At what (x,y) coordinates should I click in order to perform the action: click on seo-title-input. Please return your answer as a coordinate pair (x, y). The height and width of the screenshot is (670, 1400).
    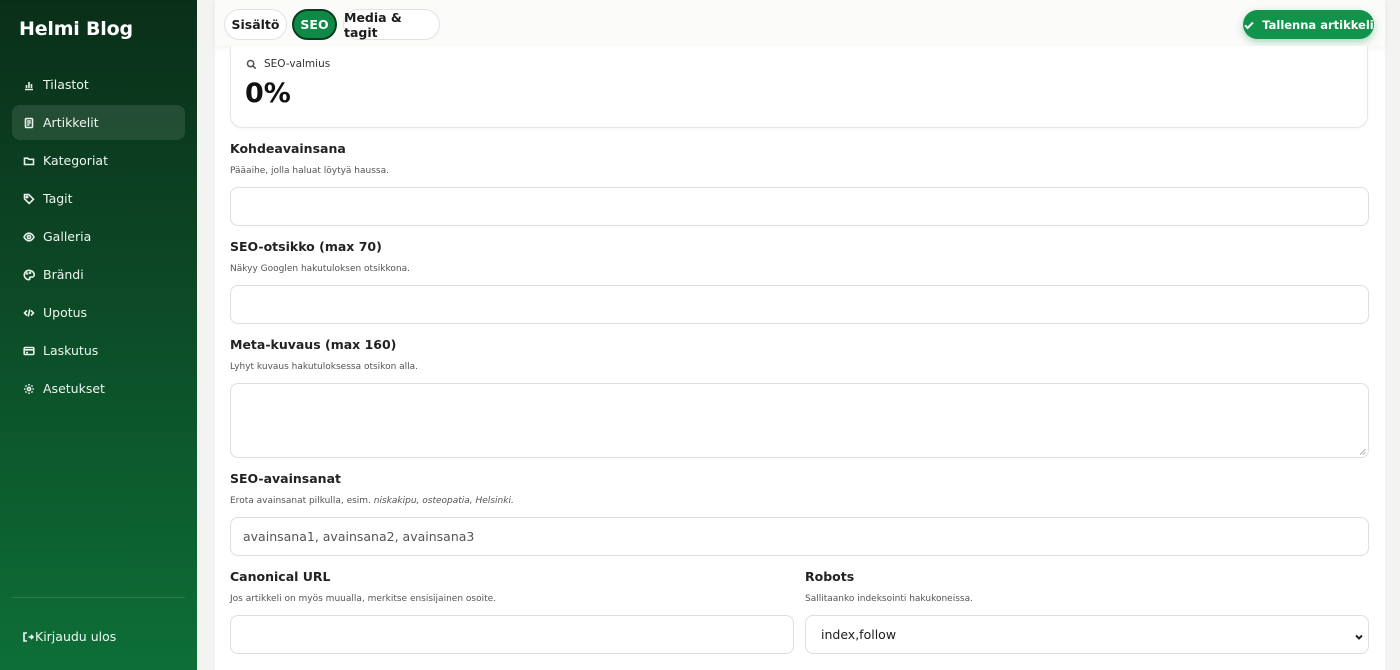
    Looking at the image, I should click on (799, 304).